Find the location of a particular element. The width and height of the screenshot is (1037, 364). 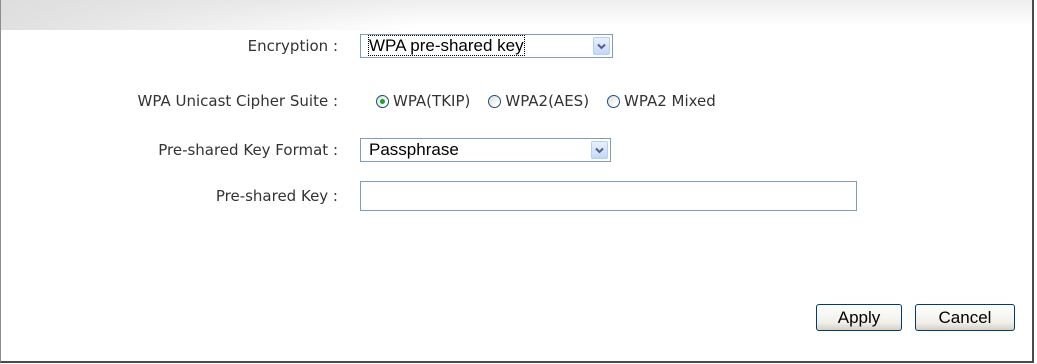

cipher-suite-label: WPA Unicast Cipher Suite : is located at coordinates (237, 101).